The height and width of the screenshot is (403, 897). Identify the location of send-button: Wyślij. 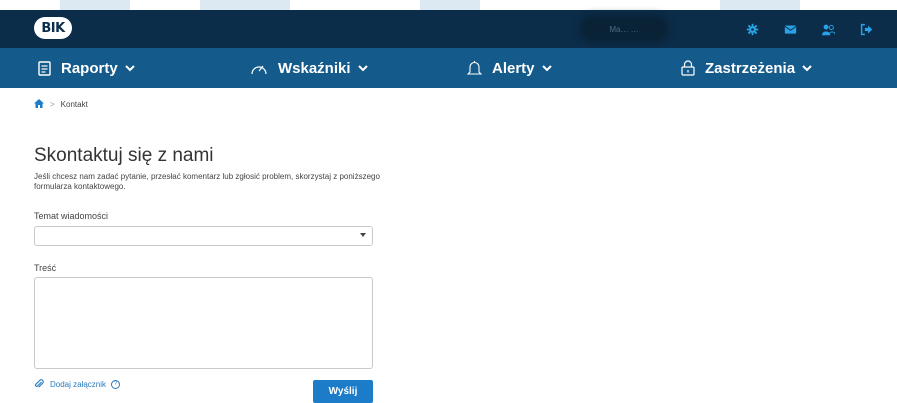
(343, 391).